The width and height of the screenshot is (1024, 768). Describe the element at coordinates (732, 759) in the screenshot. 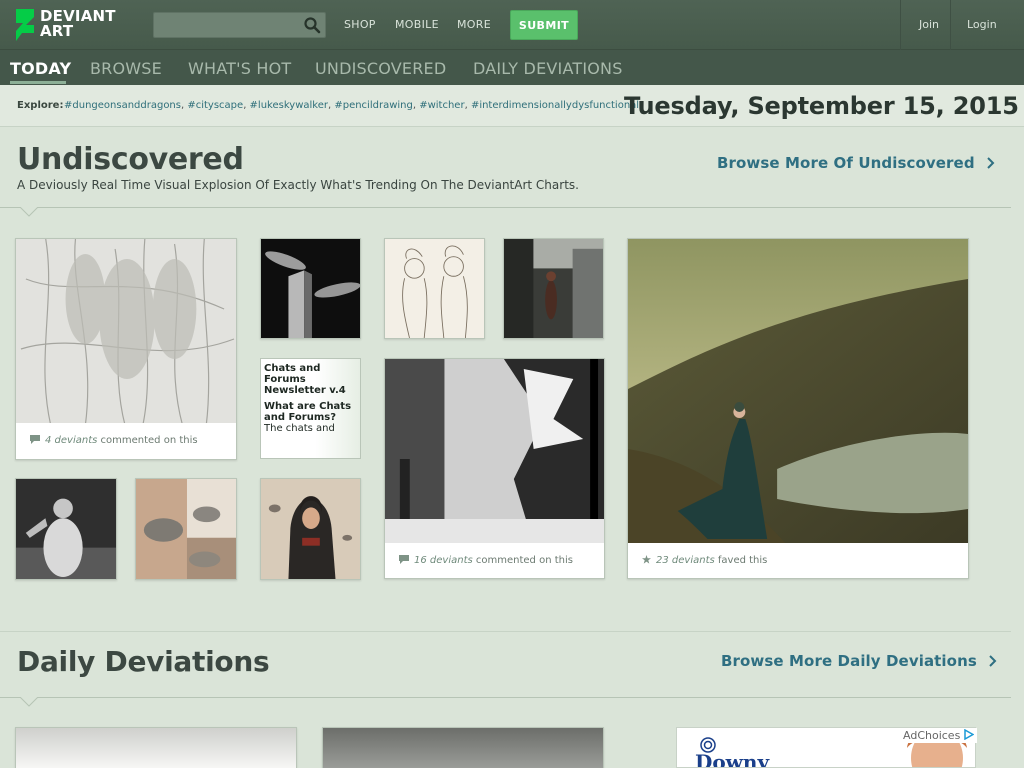

I see `ad-brand: Downy` at that location.